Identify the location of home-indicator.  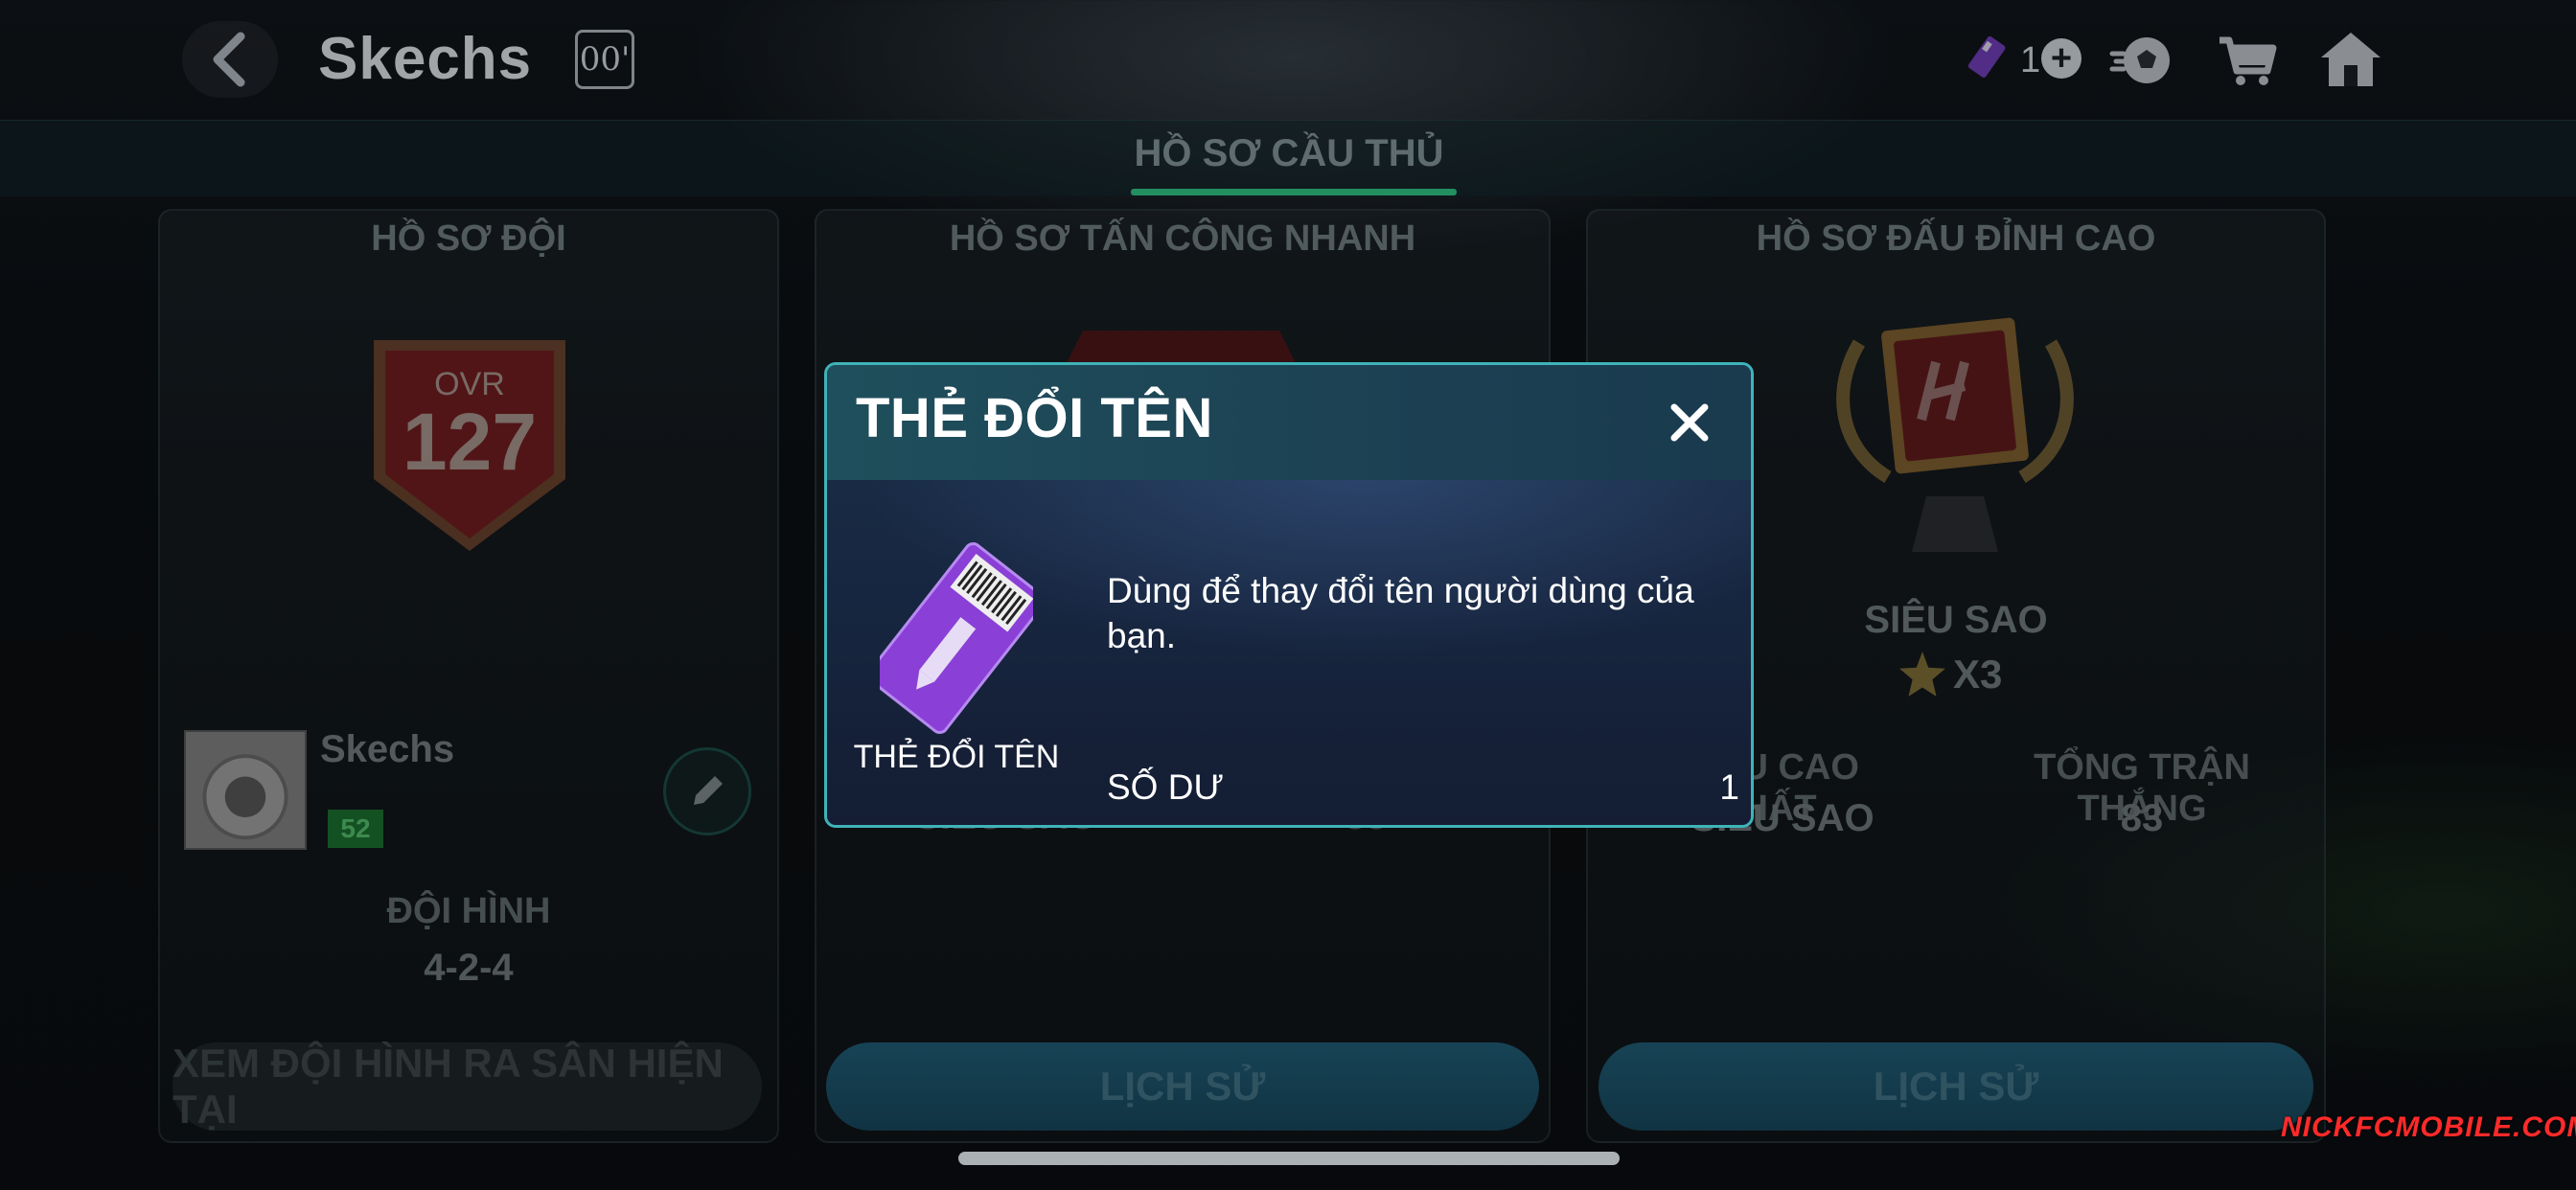
(1289, 1159).